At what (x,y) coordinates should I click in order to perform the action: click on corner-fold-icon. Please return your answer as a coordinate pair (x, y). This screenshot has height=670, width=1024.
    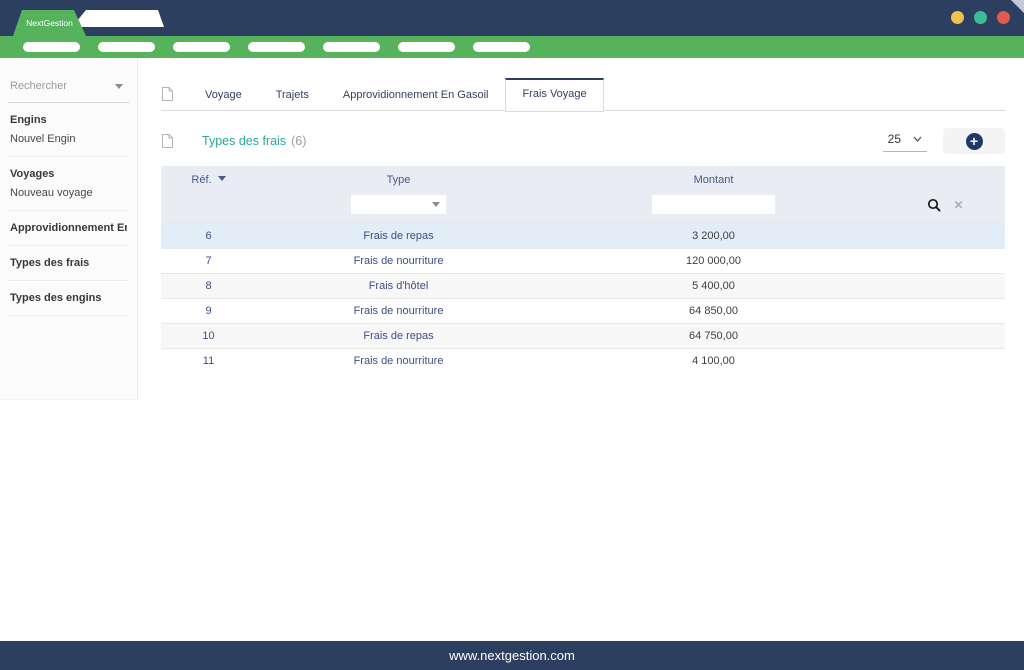
    Looking at the image, I should click on (1017, 6).